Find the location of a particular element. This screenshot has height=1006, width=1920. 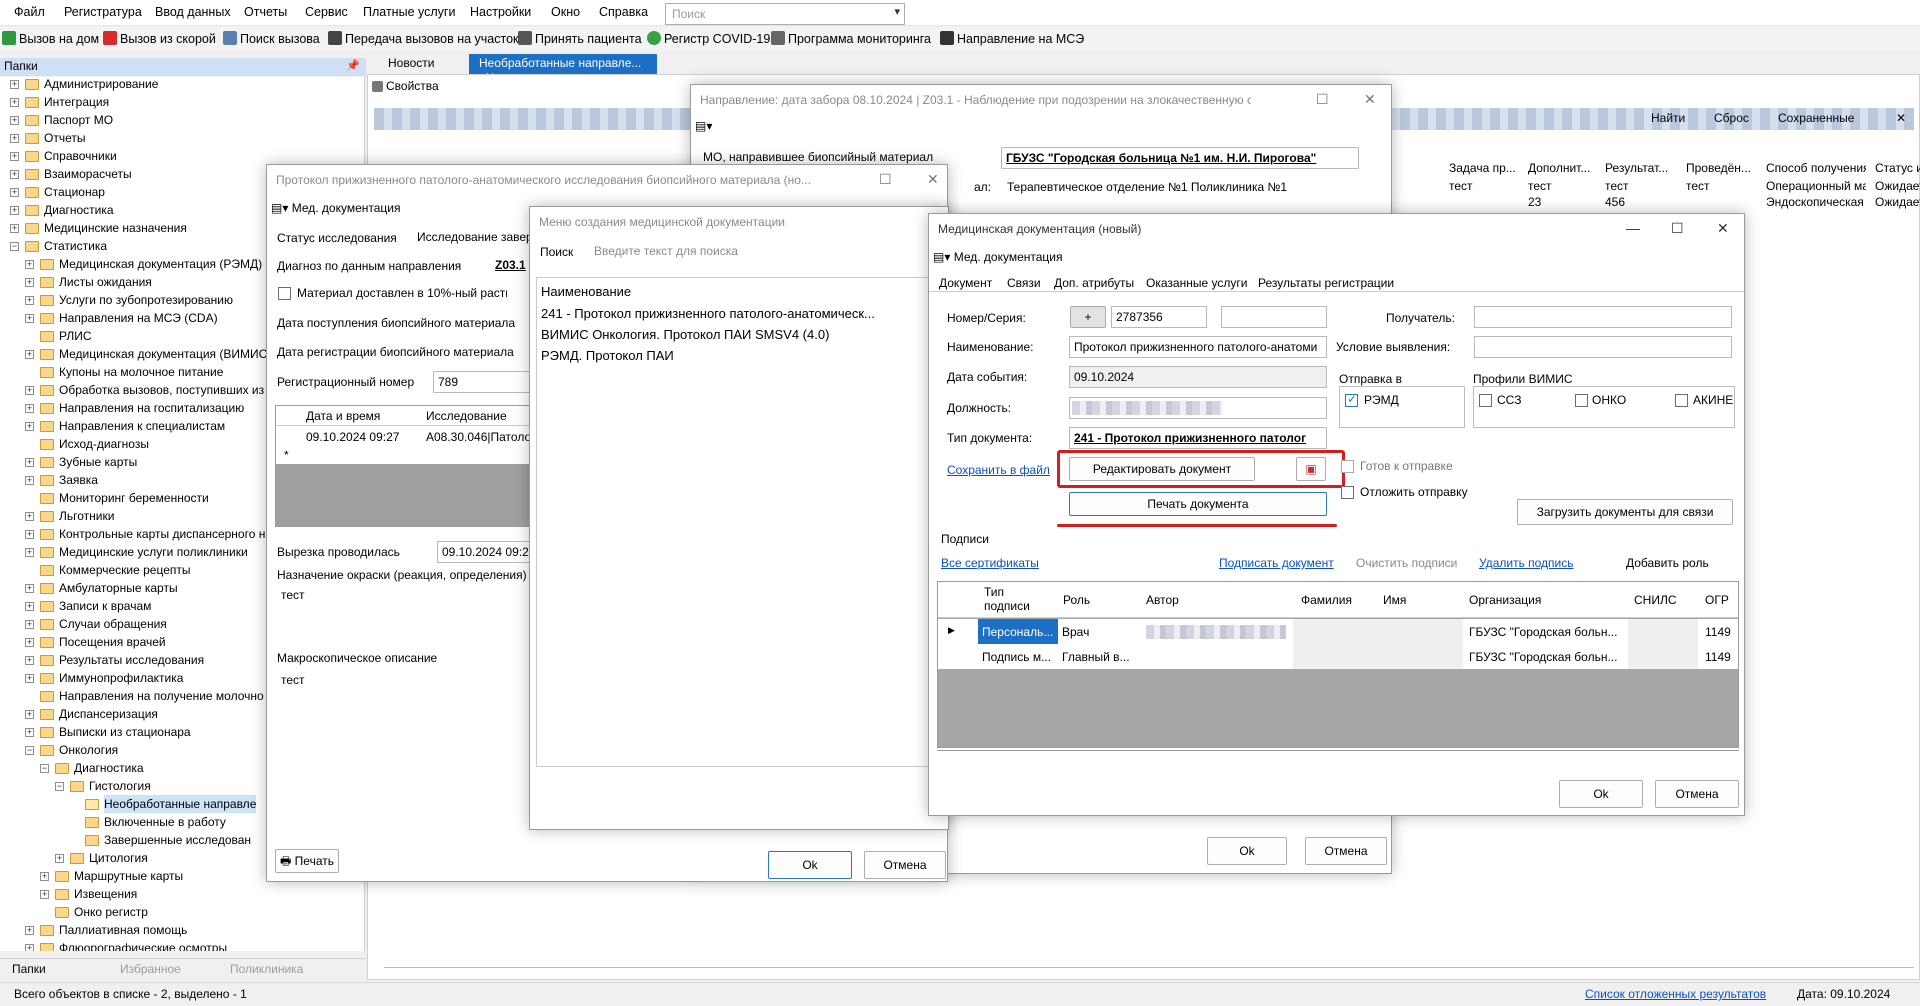

doc-type-field: 241 - Протокол прижизненного патолог is located at coordinates (1198, 438).